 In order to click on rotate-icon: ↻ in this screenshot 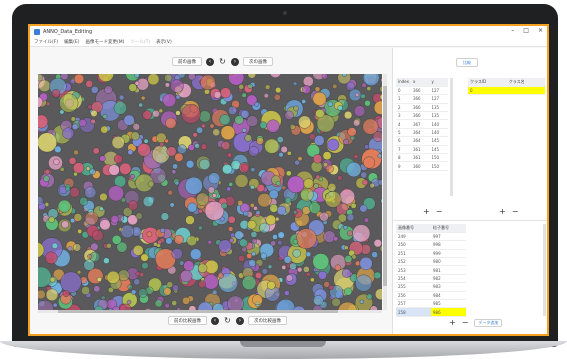, I will do `click(222, 61)`.